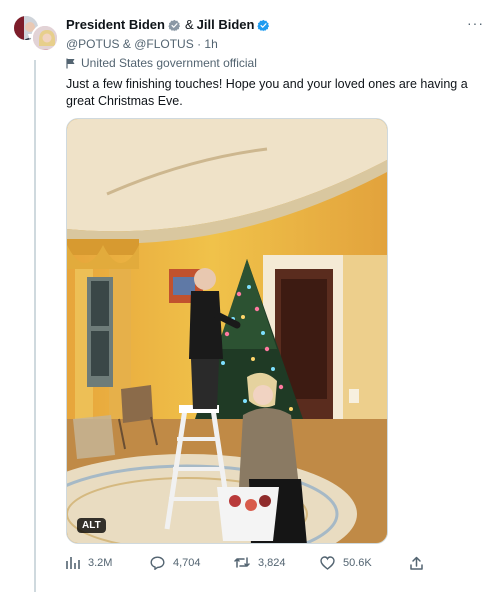 This screenshot has height=595, width=496. I want to click on retweet-button: 3,824, so click(260, 562).